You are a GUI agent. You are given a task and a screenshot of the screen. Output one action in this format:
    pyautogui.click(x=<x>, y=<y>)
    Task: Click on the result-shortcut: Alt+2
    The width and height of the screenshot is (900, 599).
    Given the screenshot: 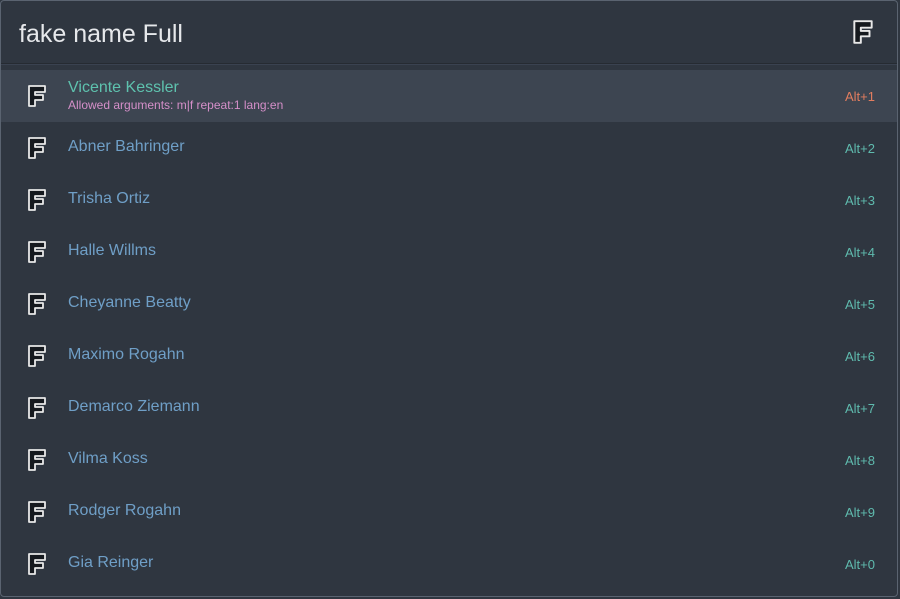 What is the action you would take?
    pyautogui.click(x=860, y=148)
    